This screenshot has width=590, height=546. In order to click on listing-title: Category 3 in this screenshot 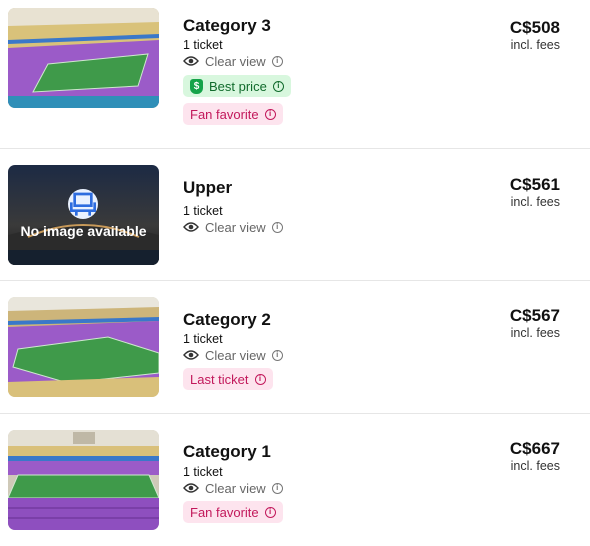, I will do `click(227, 25)`.